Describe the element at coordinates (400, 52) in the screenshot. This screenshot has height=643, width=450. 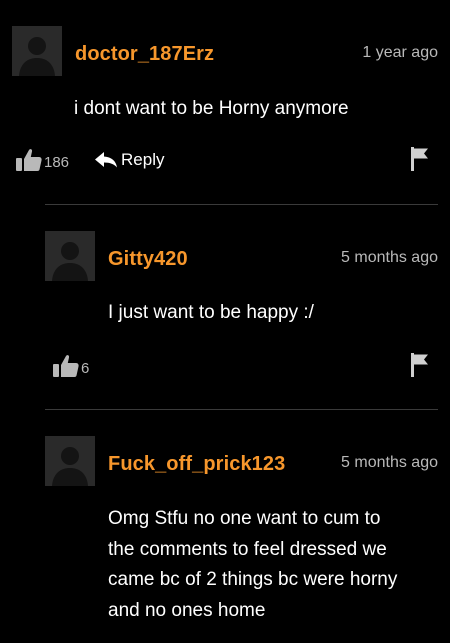
I see `timestamp: 1 year ago` at that location.